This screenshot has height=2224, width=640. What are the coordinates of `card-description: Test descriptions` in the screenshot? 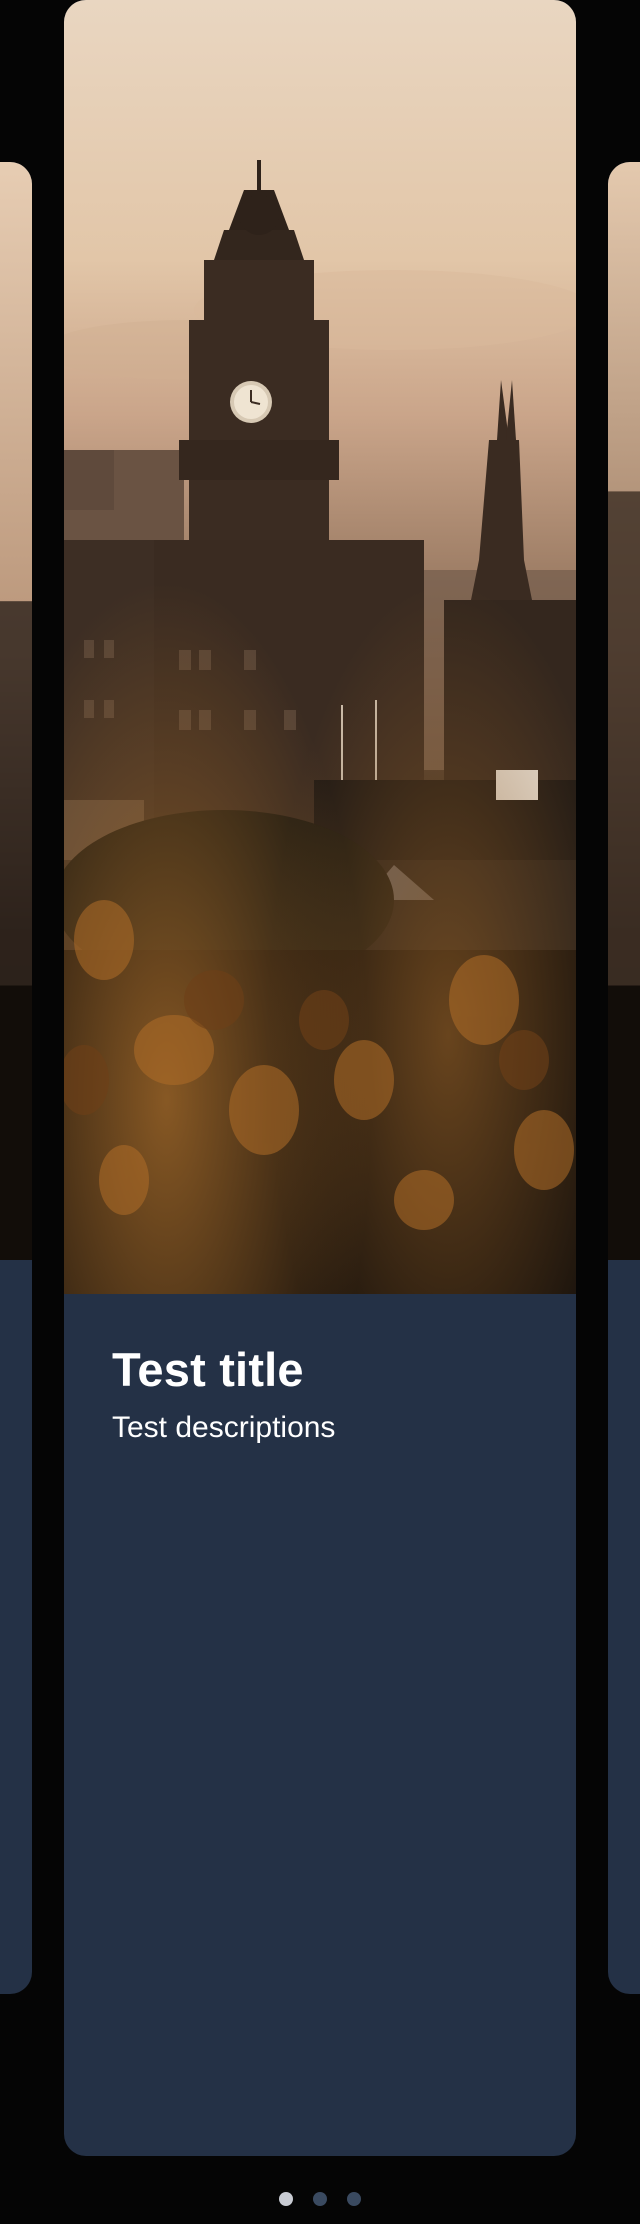 It's located at (224, 1427).